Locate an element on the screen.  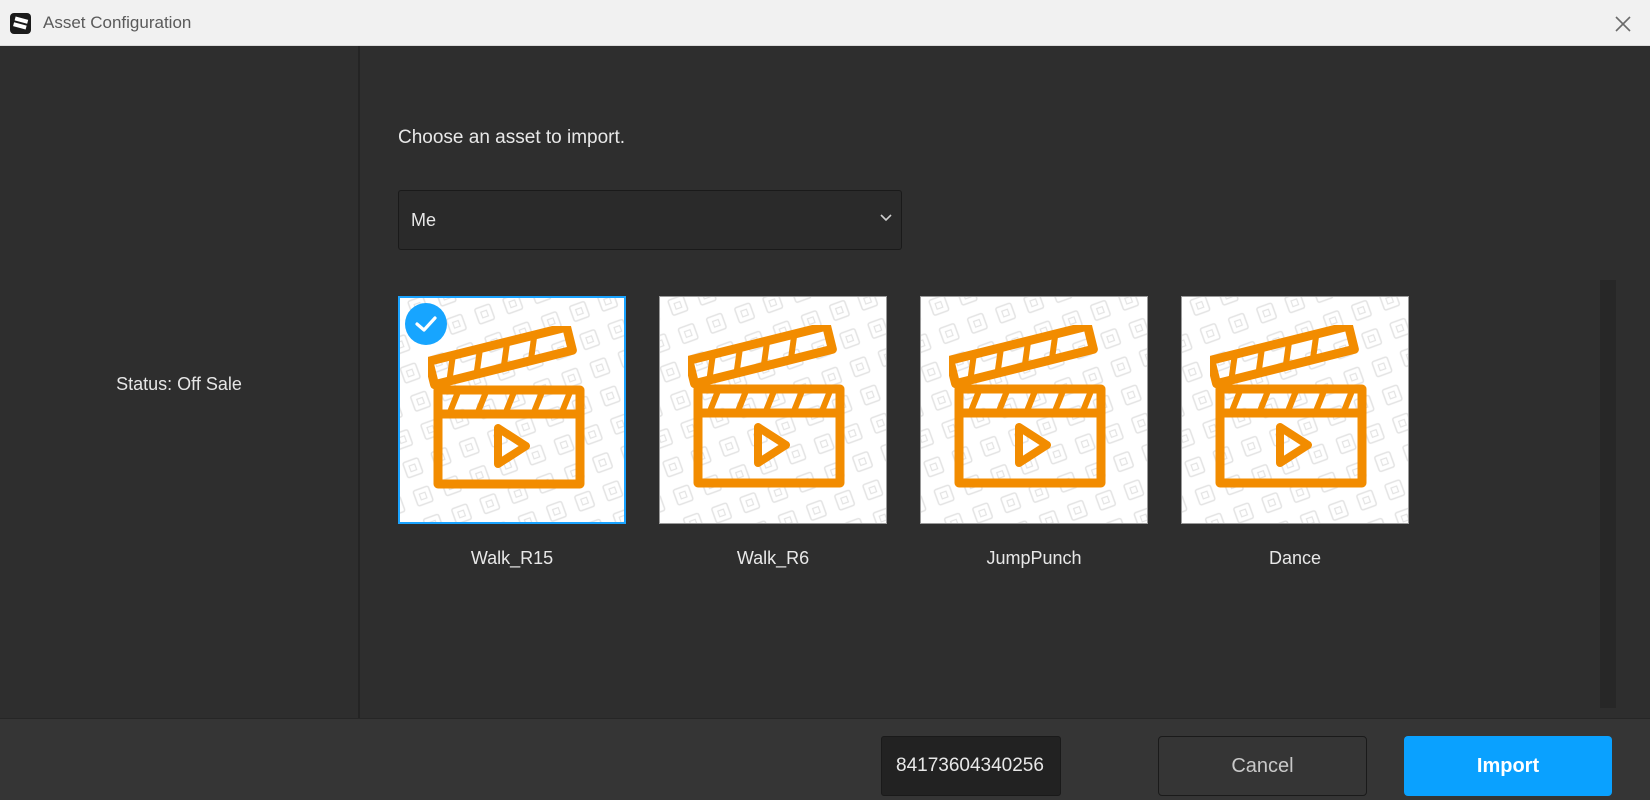
asset-tile: Dance is located at coordinates (1296, 432).